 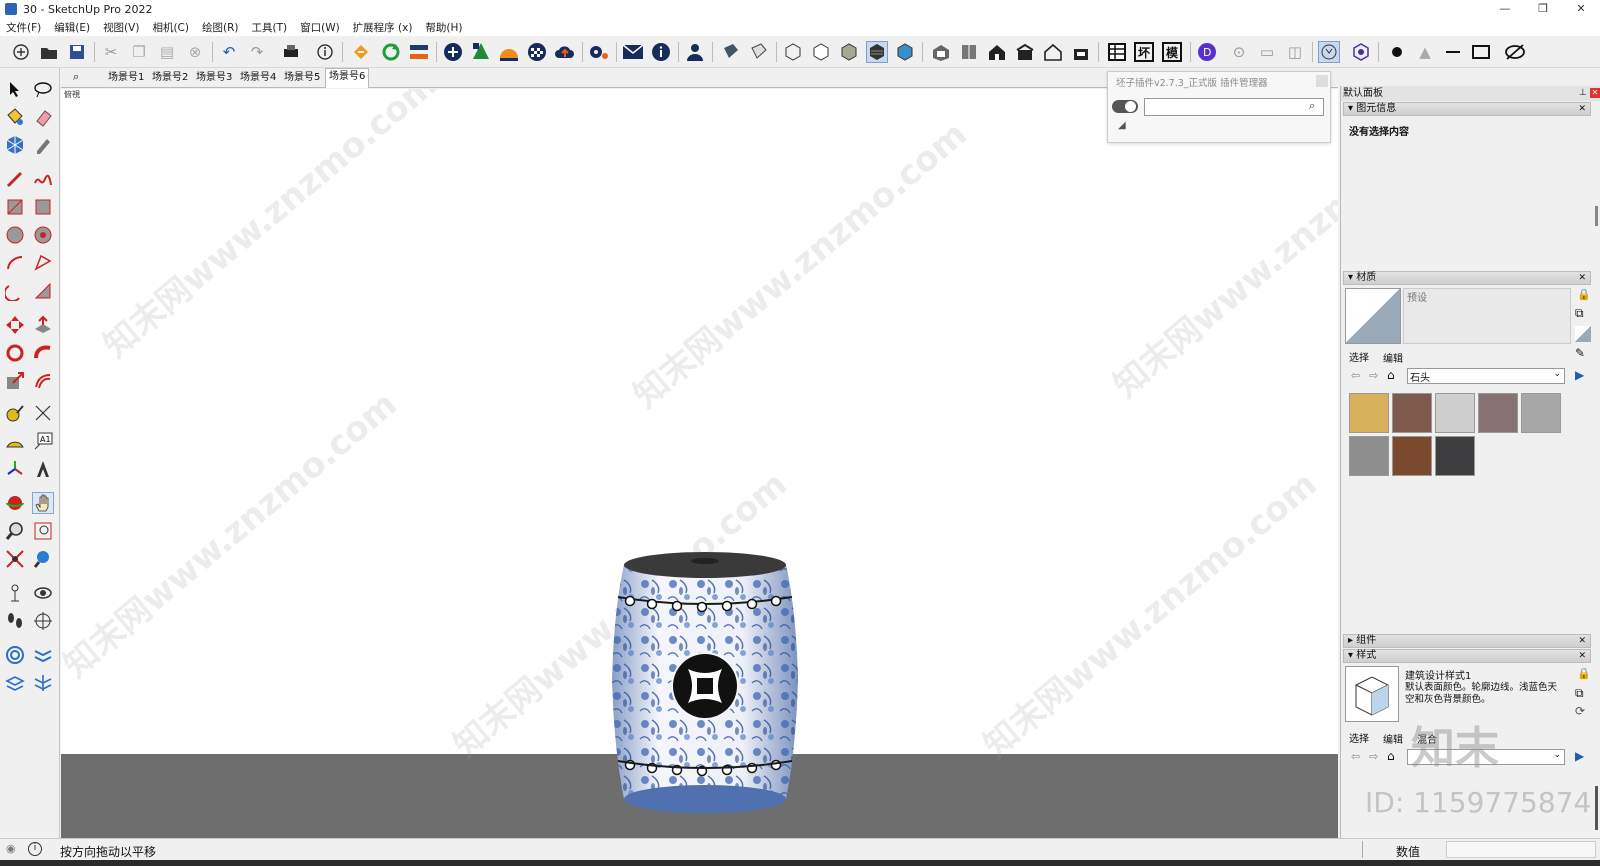 What do you see at coordinates (1453, 52) in the screenshot?
I see `line-icon` at bounding box center [1453, 52].